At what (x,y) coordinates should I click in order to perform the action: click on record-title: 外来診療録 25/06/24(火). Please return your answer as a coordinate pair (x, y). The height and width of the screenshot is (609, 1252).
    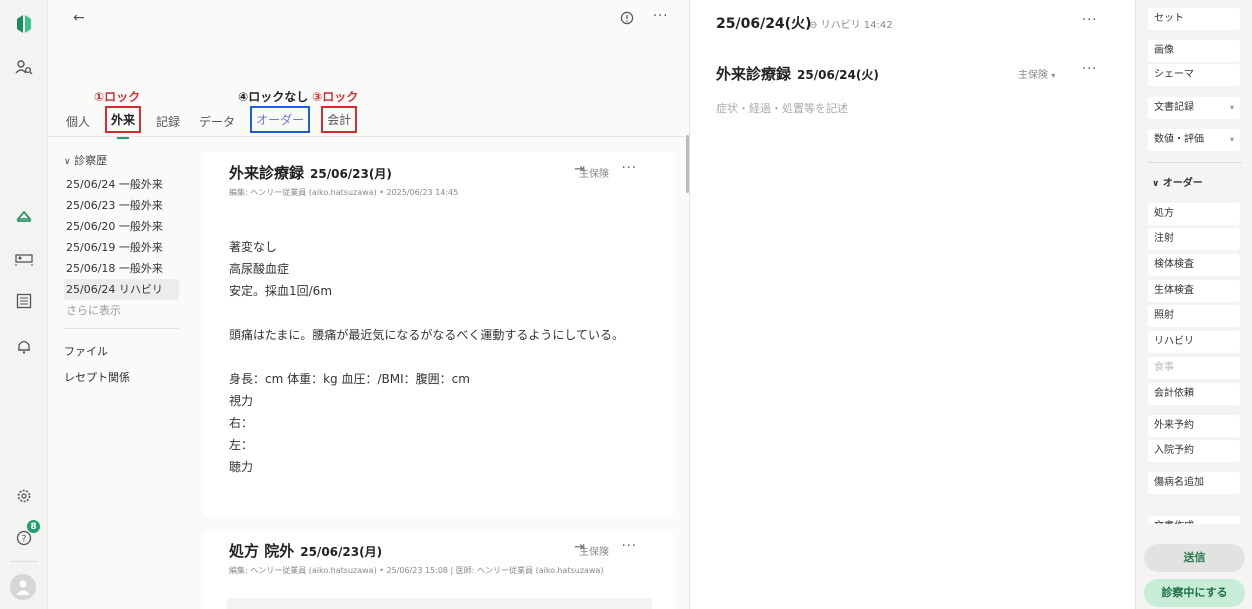
    Looking at the image, I should click on (797, 74).